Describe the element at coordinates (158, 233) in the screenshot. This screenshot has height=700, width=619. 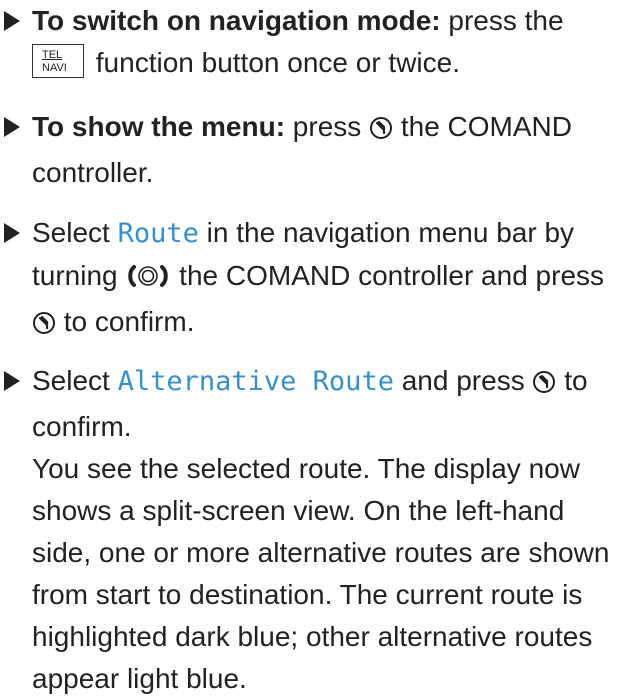
I see `display-text-route: Route` at that location.